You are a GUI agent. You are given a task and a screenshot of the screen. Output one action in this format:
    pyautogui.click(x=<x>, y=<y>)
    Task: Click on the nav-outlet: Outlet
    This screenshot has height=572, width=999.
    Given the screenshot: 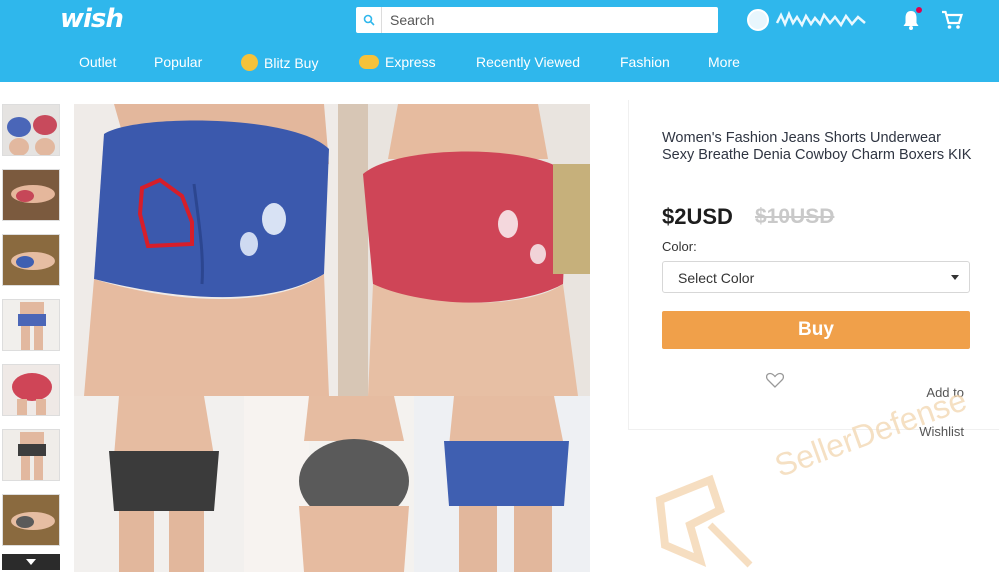 What is the action you would take?
    pyautogui.click(x=97, y=62)
    